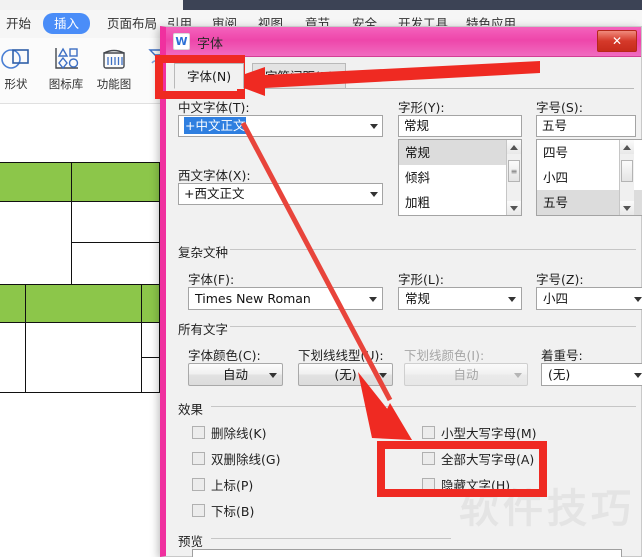 Image resolution: width=642 pixels, height=557 pixels. I want to click on font-size-value-field: 五号, so click(586, 126).